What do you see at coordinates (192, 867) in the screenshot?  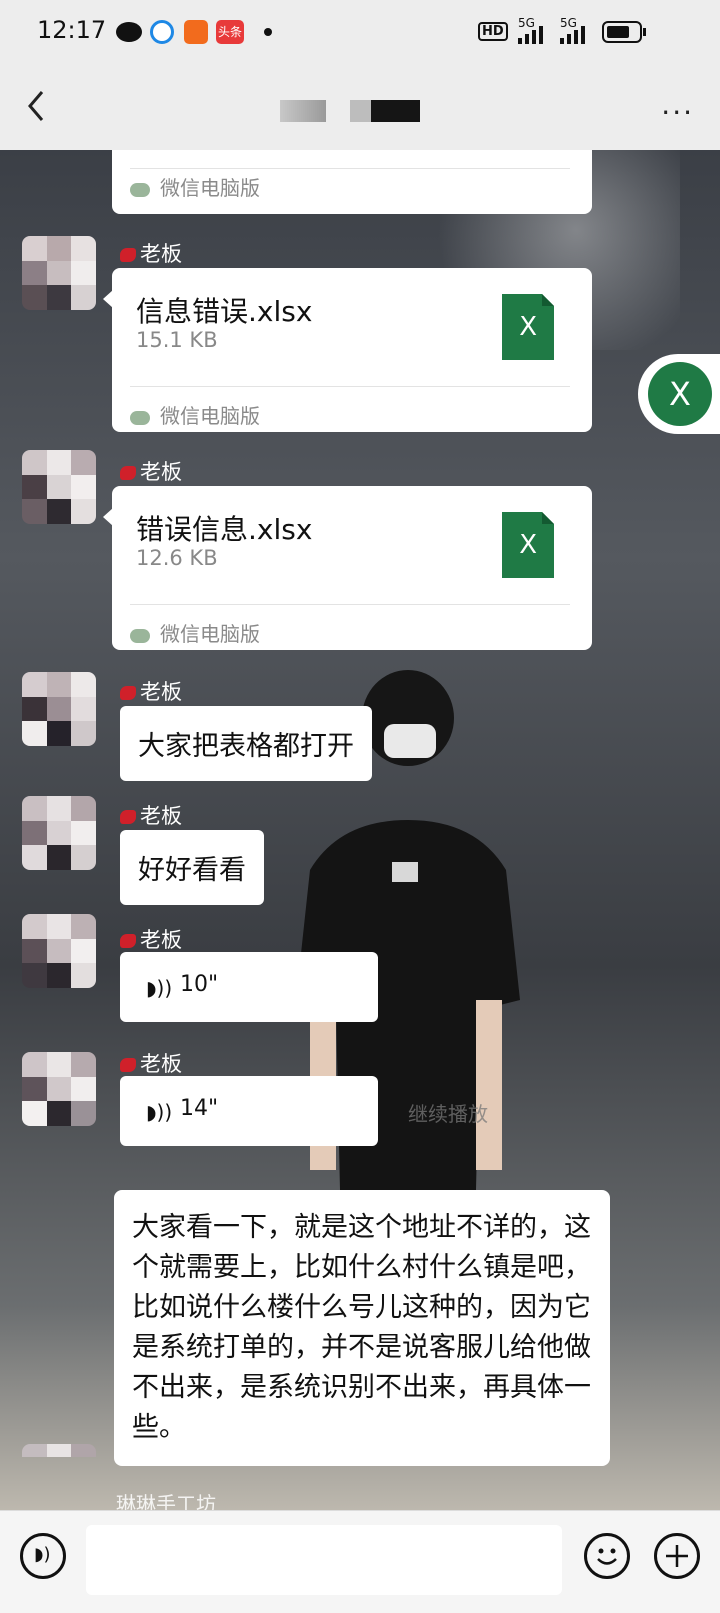 I see `text-message: 好好看看` at bounding box center [192, 867].